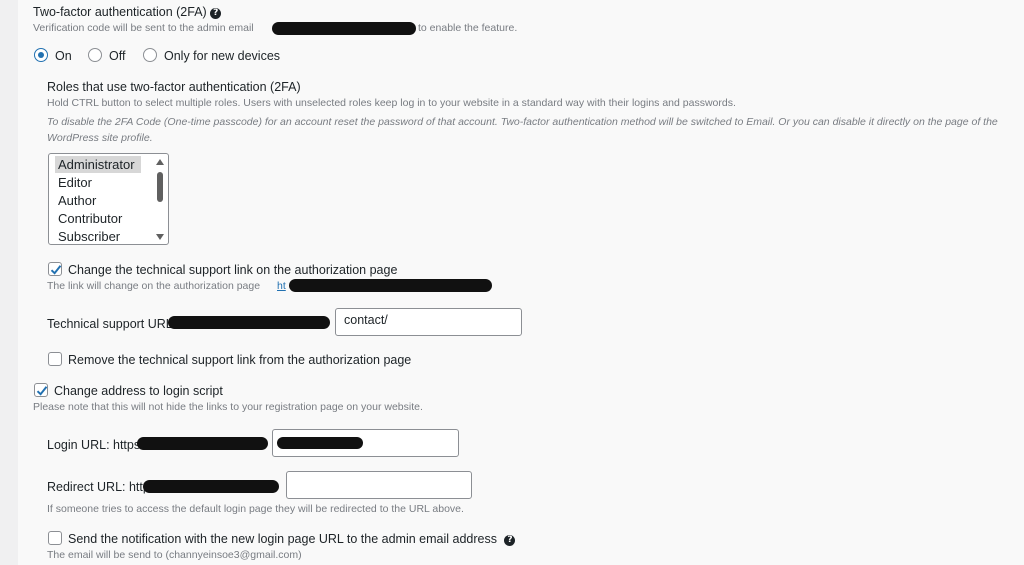 Image resolution: width=1024 pixels, height=565 pixels. What do you see at coordinates (320, 443) in the screenshot?
I see `redacted-login-slug` at bounding box center [320, 443].